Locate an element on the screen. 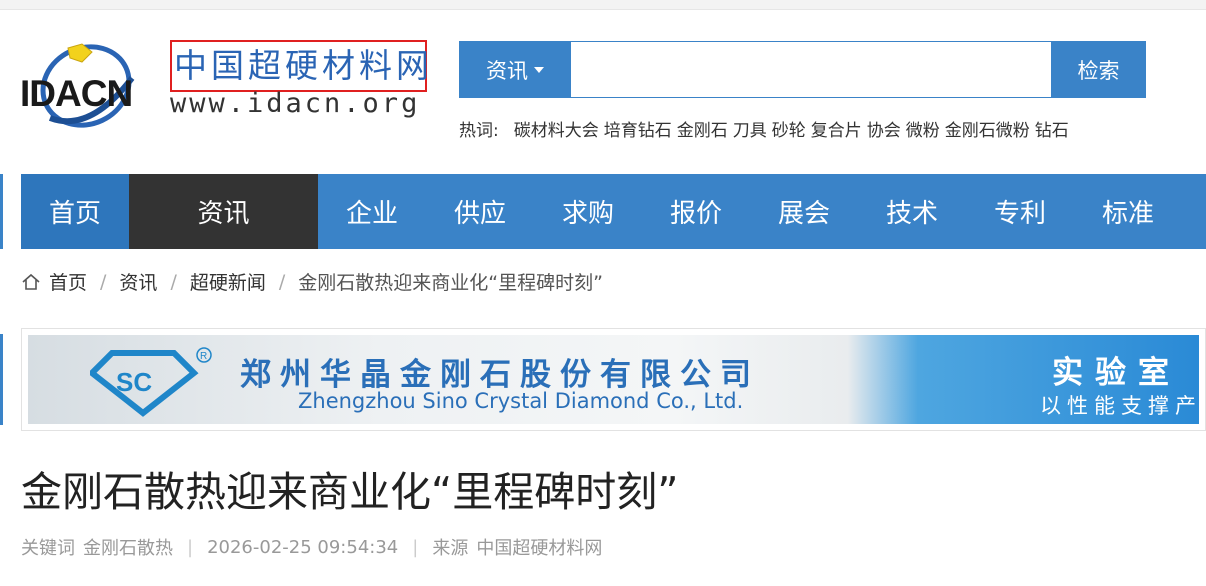 The height and width of the screenshot is (586, 1206). search-bar: 资讯 检索 is located at coordinates (802, 69).